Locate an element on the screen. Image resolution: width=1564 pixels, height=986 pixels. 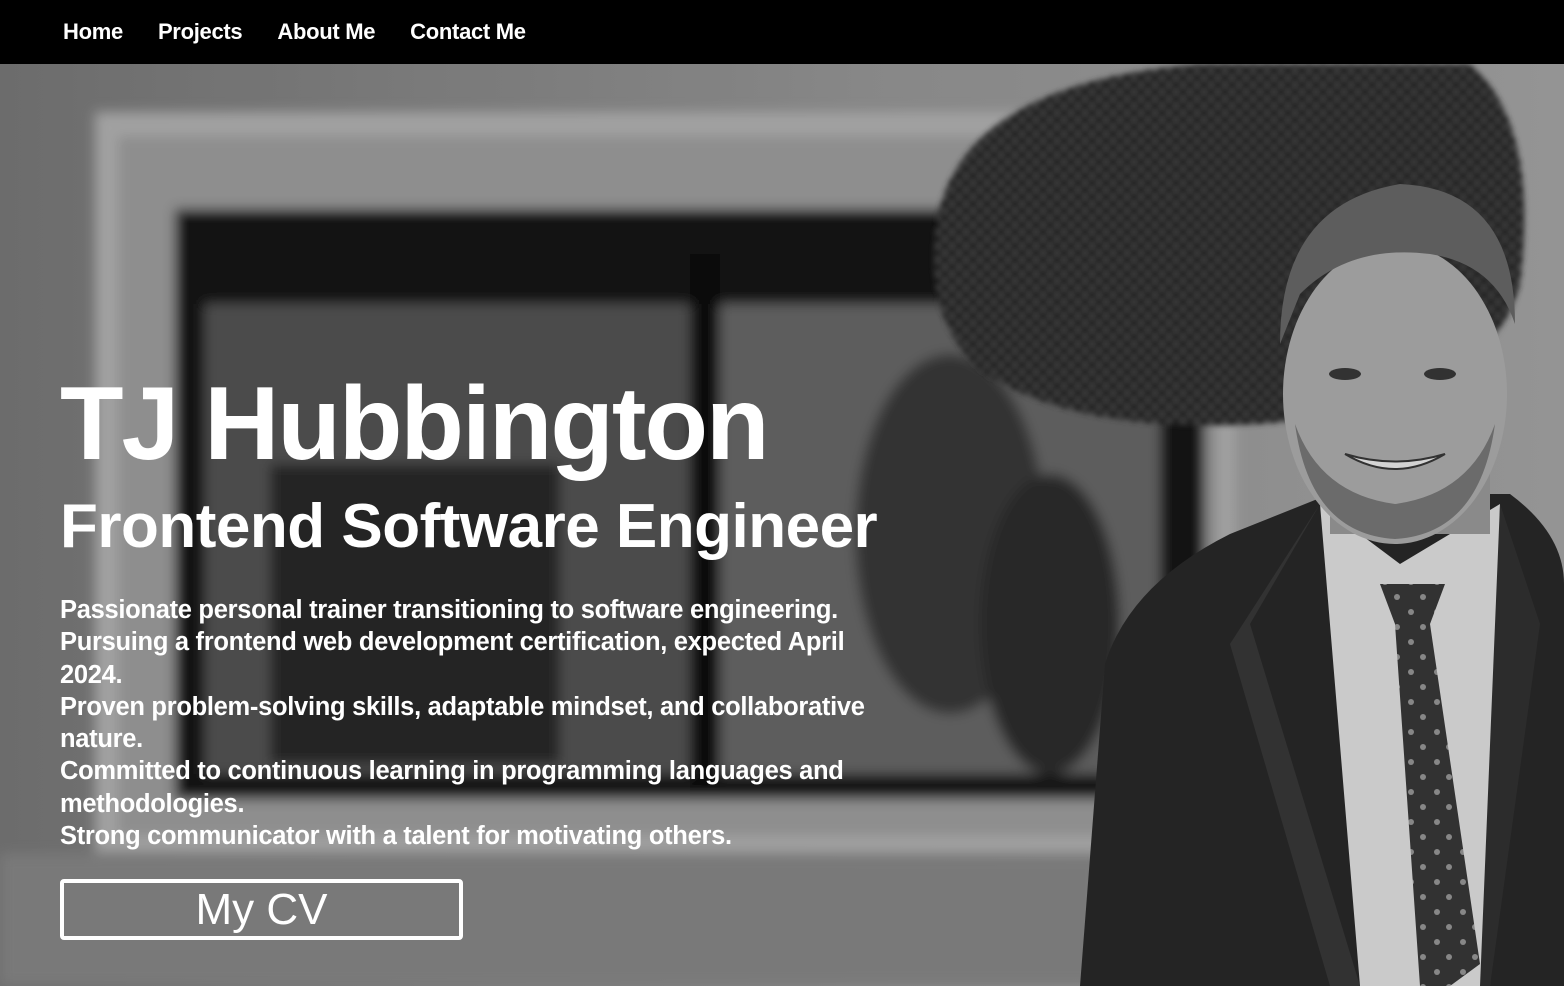
nav-link-contact-me: Contact Me is located at coordinates (468, 32).